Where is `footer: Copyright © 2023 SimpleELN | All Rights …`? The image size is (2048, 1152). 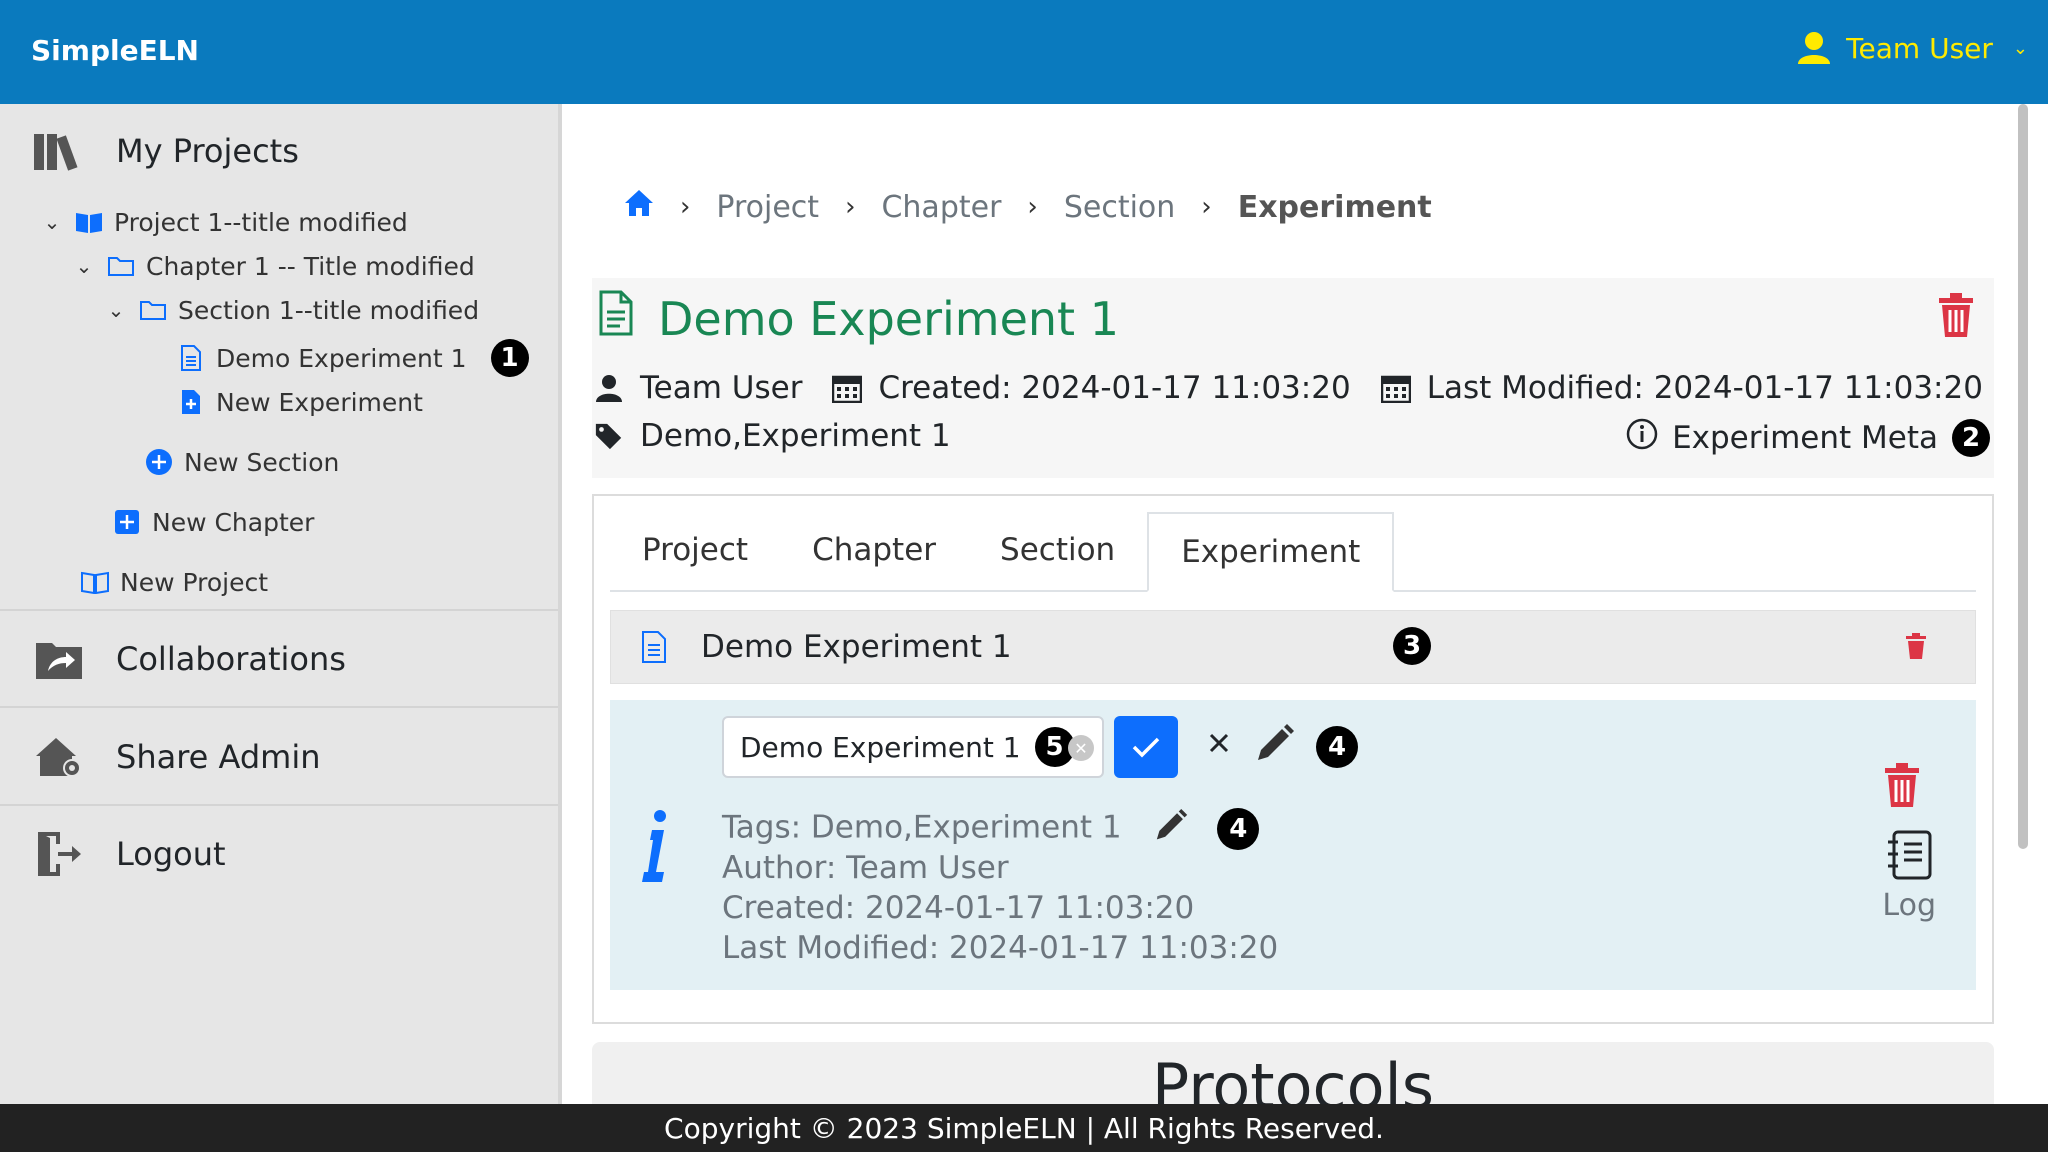
footer: Copyright © 2023 SimpleELN | All Rights … is located at coordinates (1024, 1128).